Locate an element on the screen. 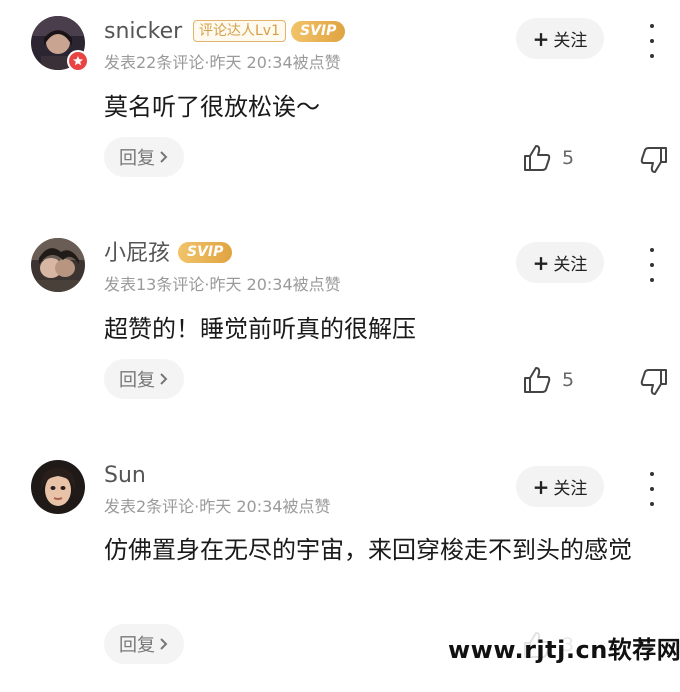 The image size is (680, 692). user-badges: SVIP is located at coordinates (205, 252).